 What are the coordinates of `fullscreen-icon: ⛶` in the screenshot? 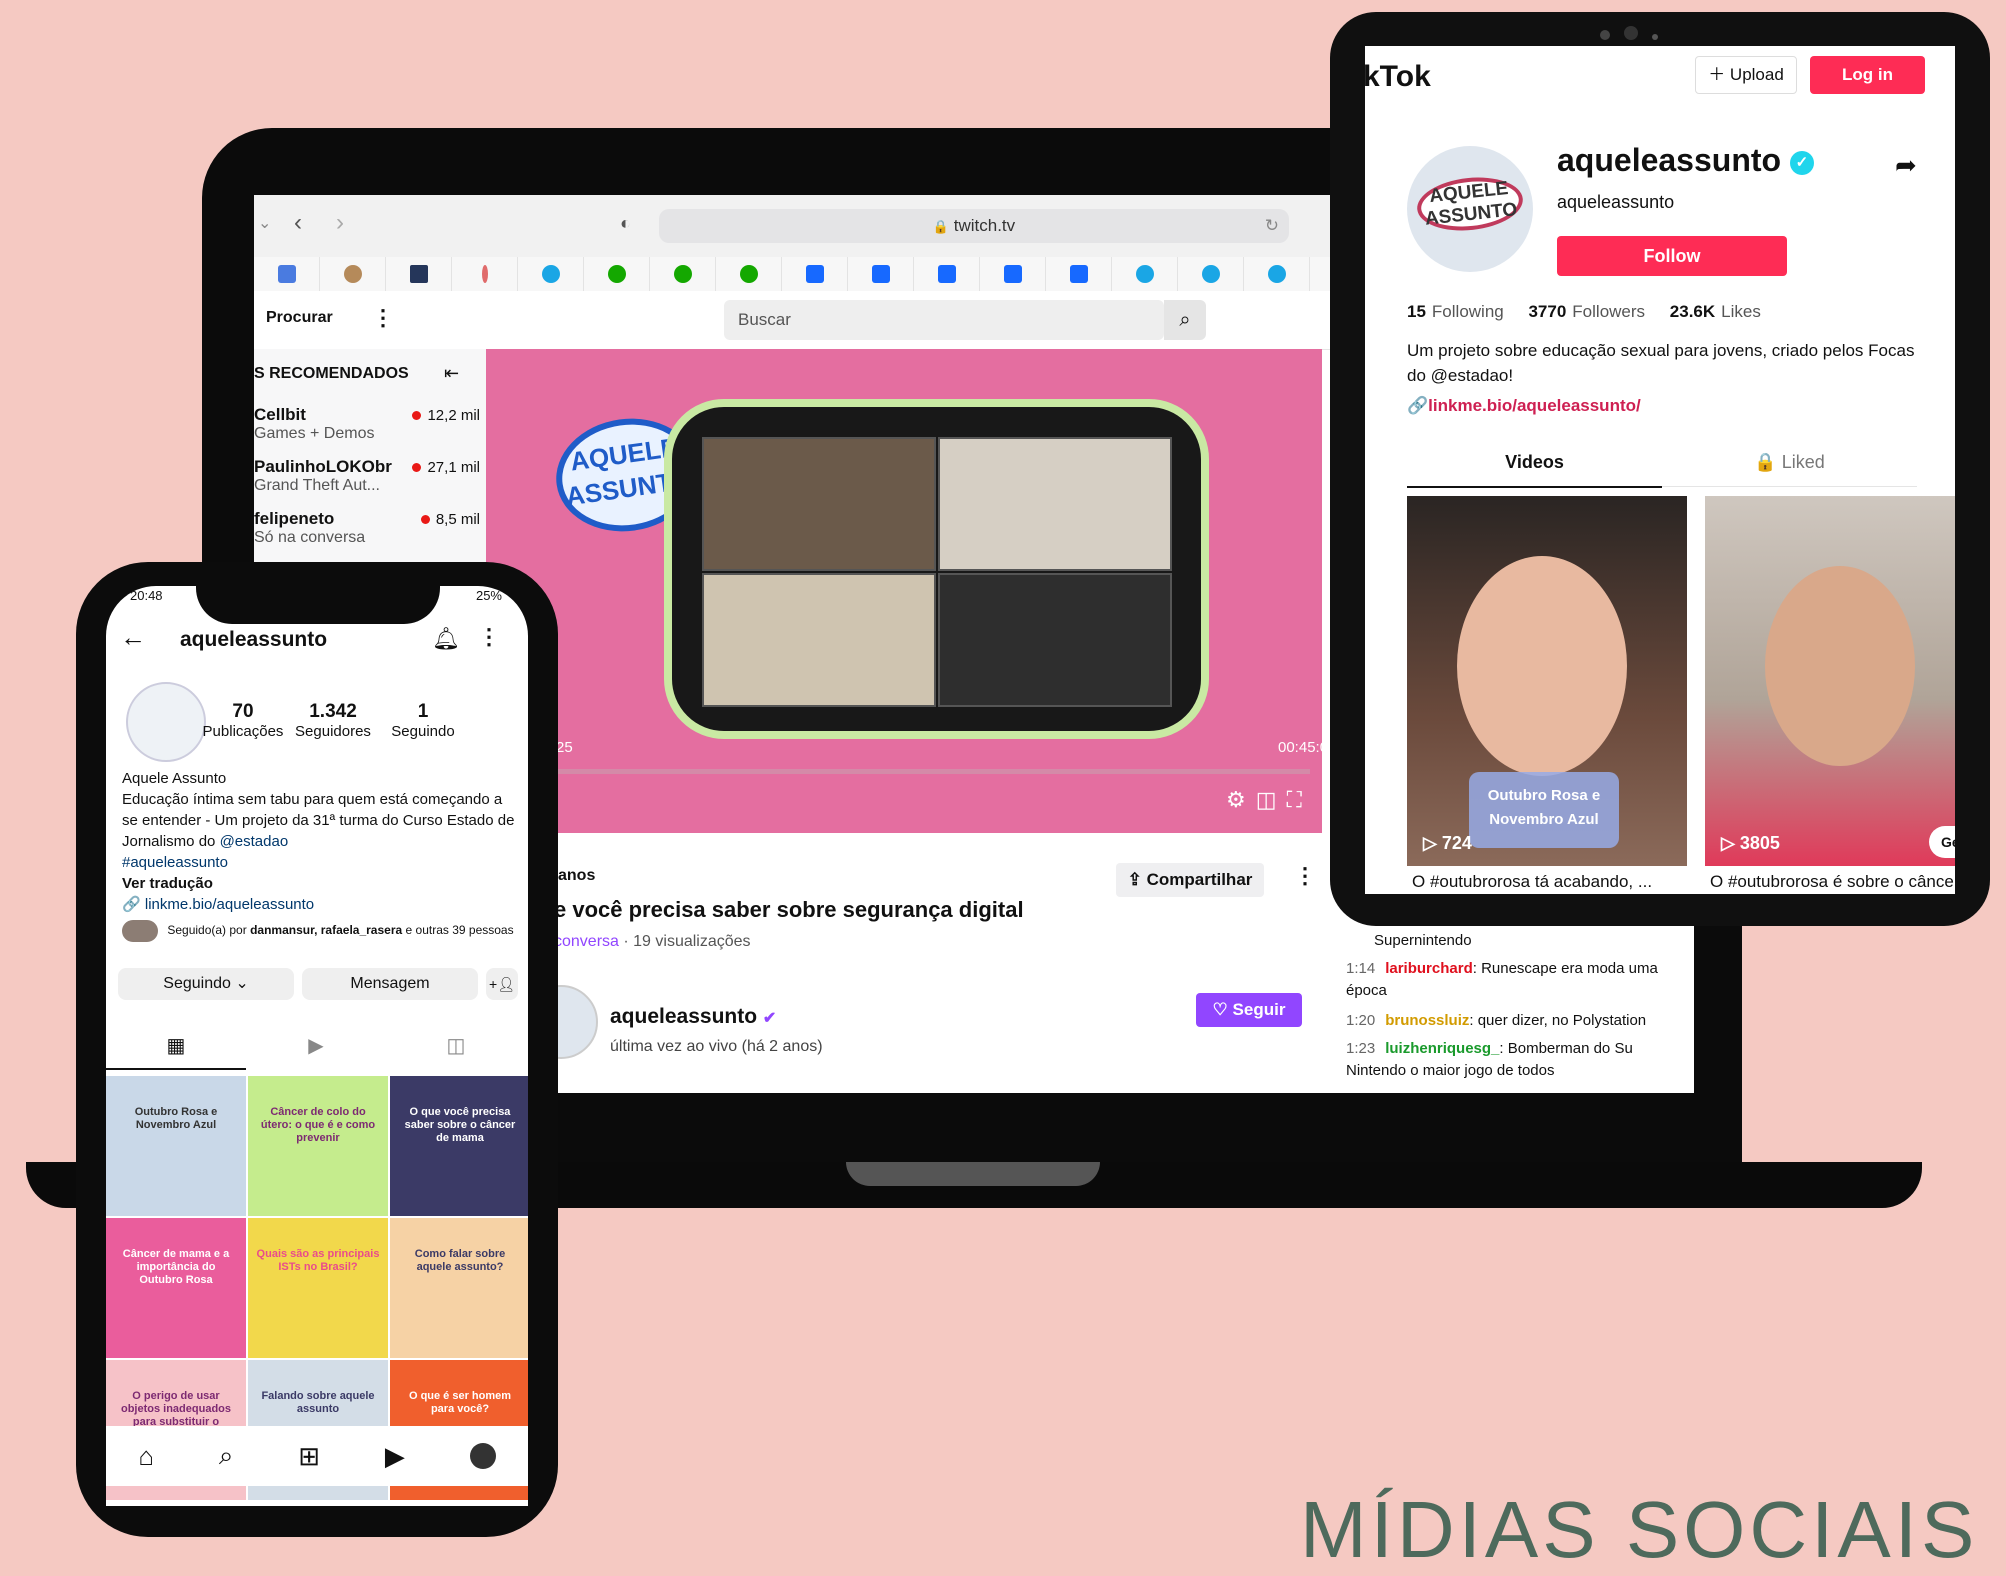 It's located at (1299, 799).